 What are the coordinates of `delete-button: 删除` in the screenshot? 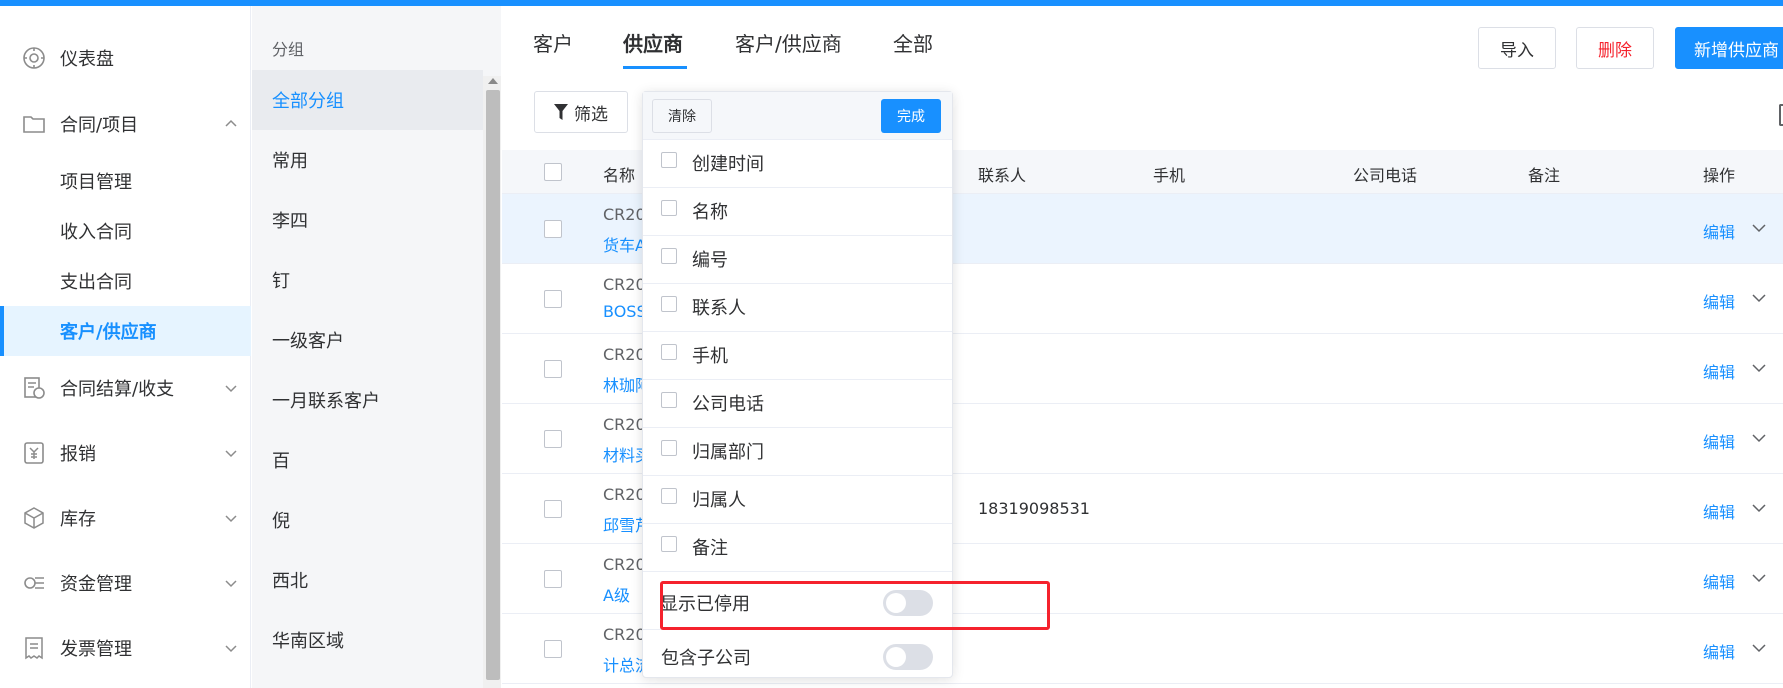 It's located at (1615, 48).